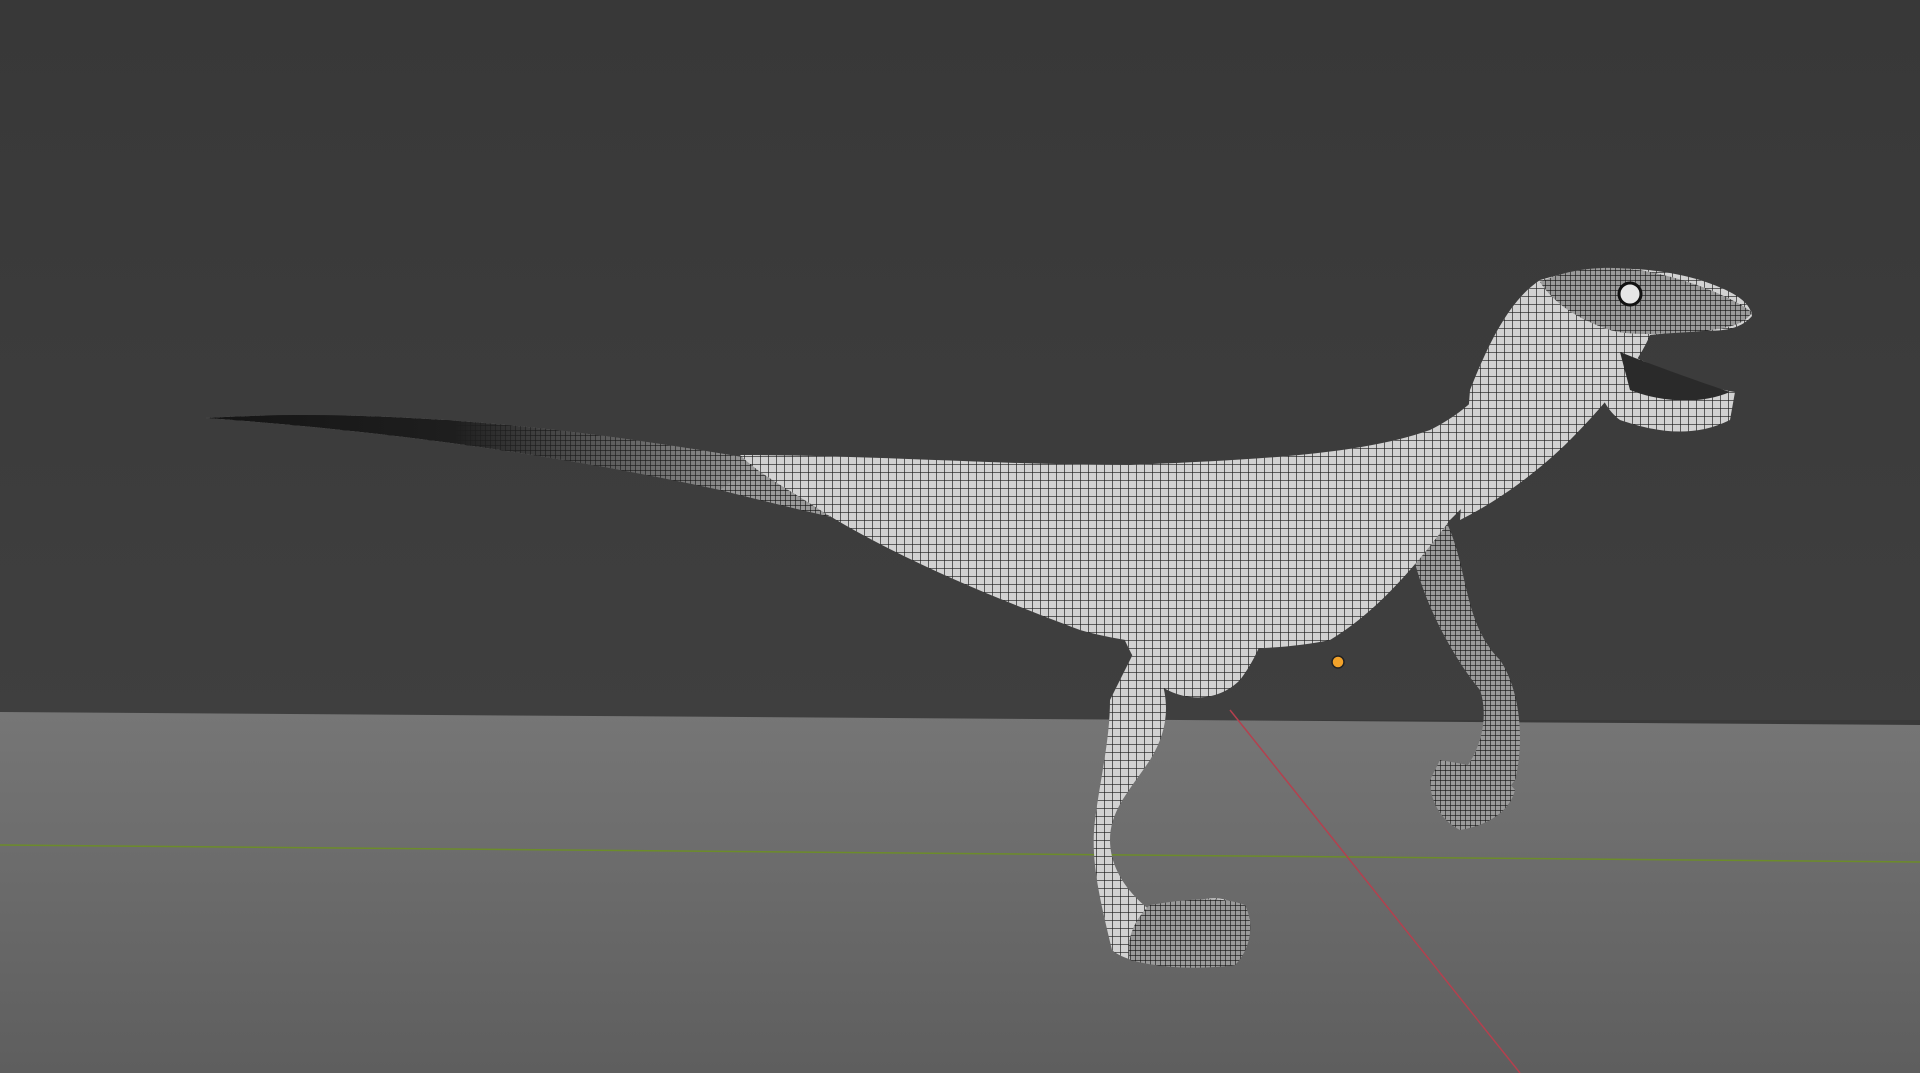  What do you see at coordinates (1189, 933) in the screenshot?
I see `raptor-near-foot` at bounding box center [1189, 933].